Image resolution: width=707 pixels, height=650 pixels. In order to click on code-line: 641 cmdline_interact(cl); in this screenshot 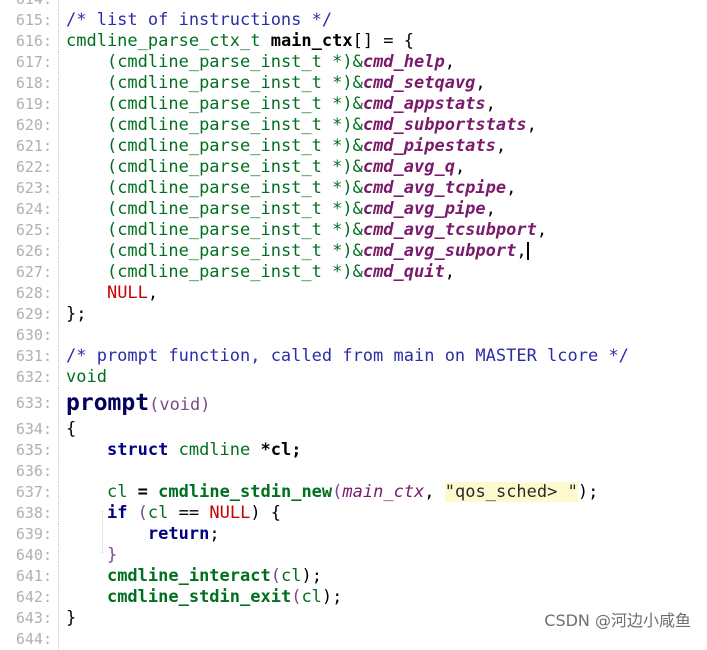, I will do `click(353, 576)`.